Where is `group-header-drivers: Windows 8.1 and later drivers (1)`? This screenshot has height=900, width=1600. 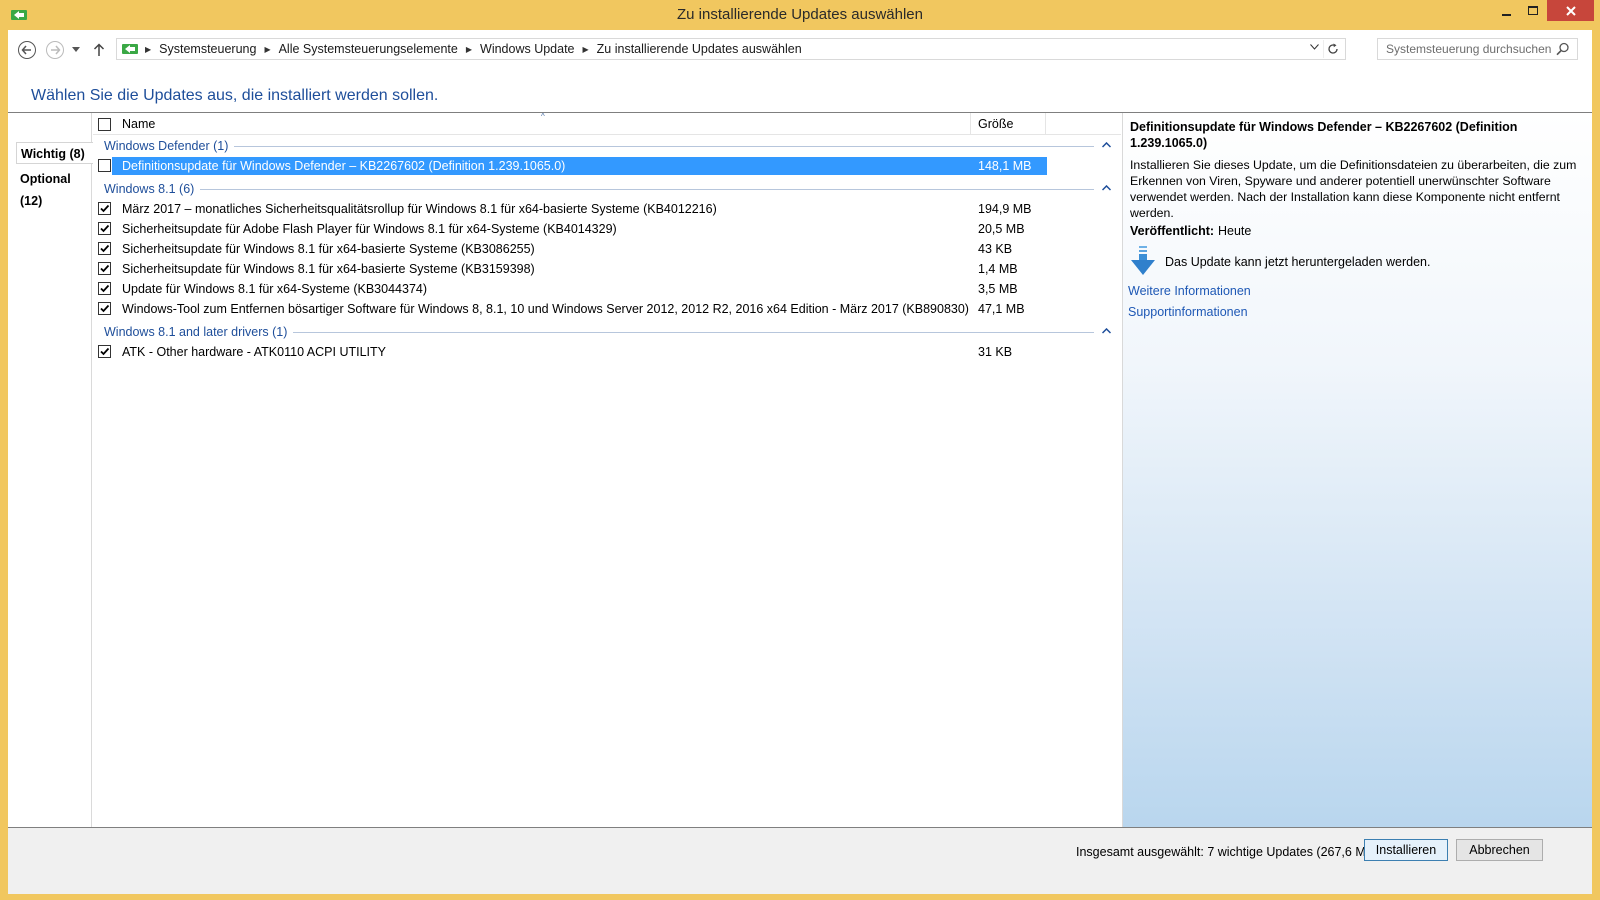 group-header-drivers: Windows 8.1 and later drivers (1) is located at coordinates (607, 332).